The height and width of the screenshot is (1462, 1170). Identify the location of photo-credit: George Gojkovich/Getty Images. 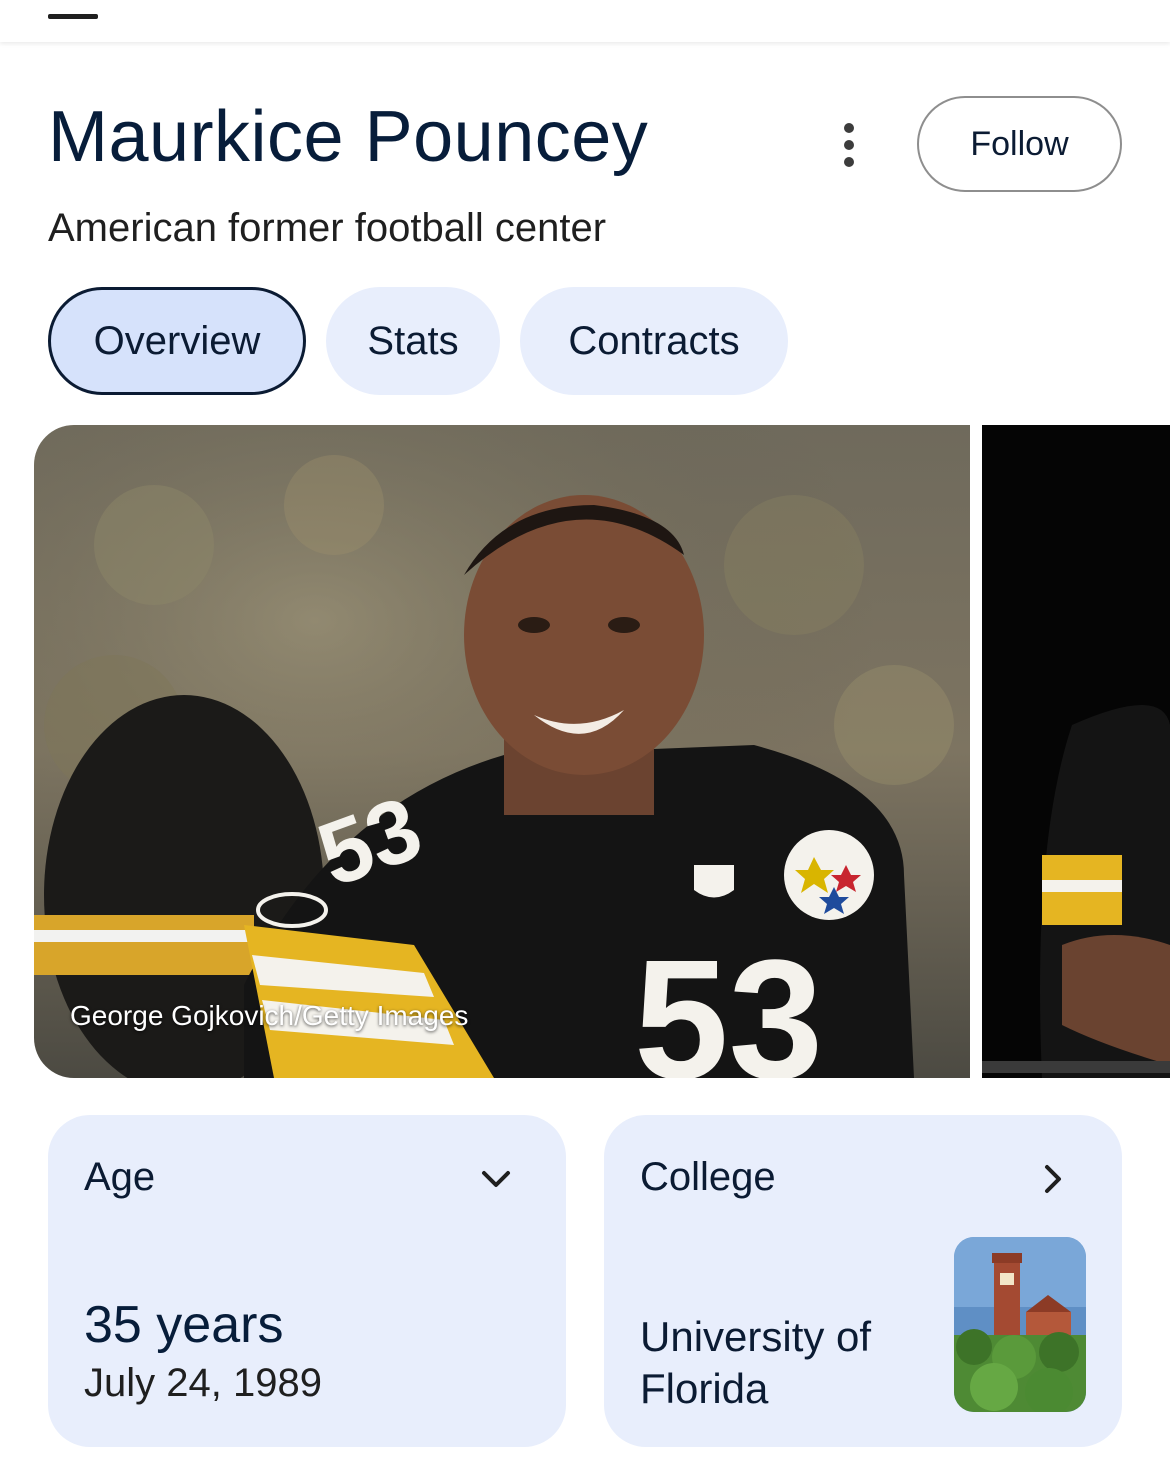
(269, 1015).